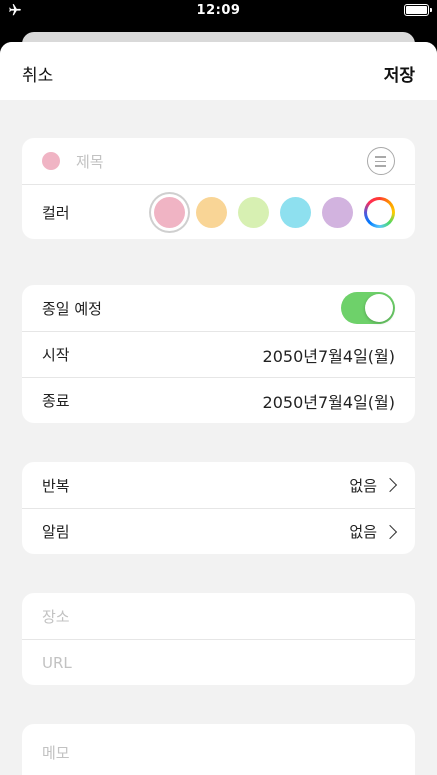 The height and width of the screenshot is (775, 437). What do you see at coordinates (56, 212) in the screenshot?
I see `color-label: 컬러` at bounding box center [56, 212].